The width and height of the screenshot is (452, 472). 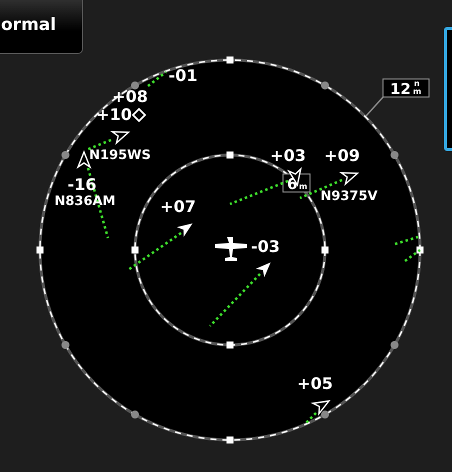 I want to click on altitude-label: +05, so click(x=315, y=383).